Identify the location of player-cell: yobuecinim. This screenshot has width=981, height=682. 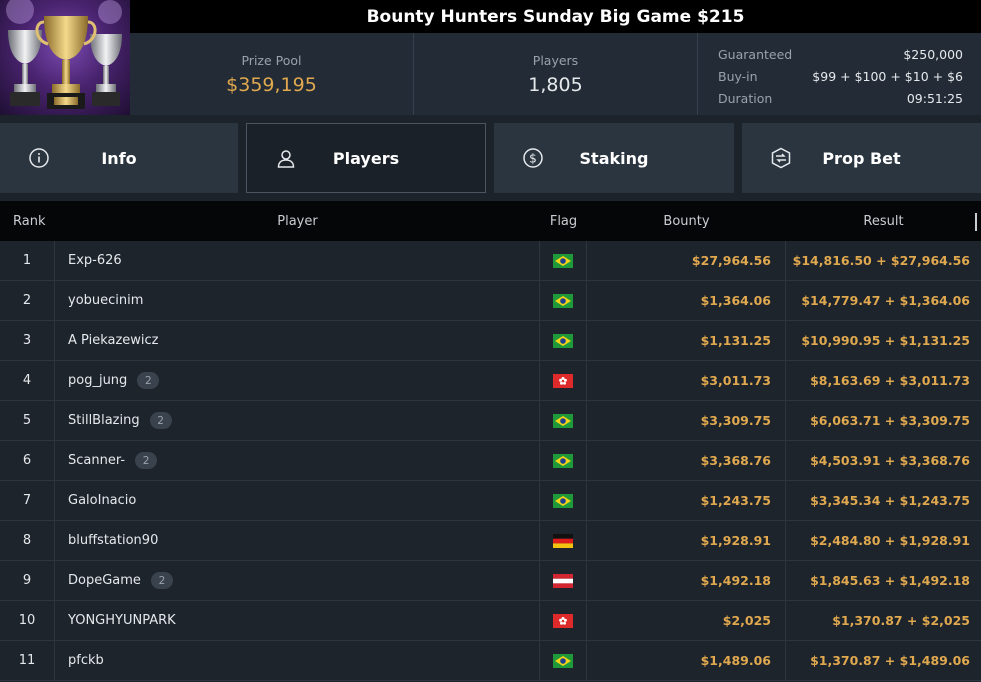
(297, 300).